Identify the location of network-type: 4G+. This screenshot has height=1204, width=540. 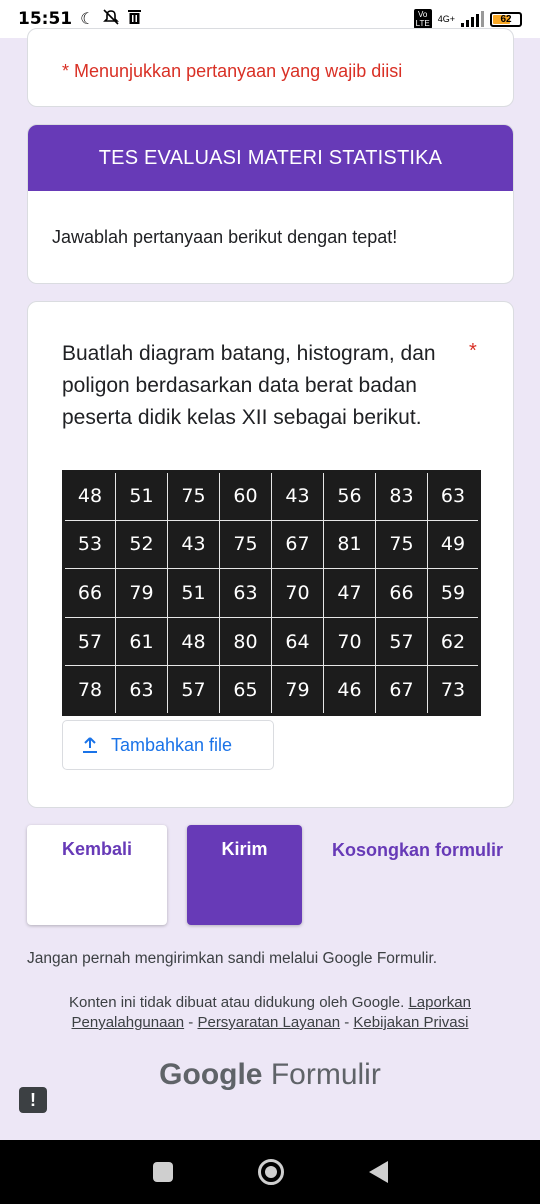
(446, 19).